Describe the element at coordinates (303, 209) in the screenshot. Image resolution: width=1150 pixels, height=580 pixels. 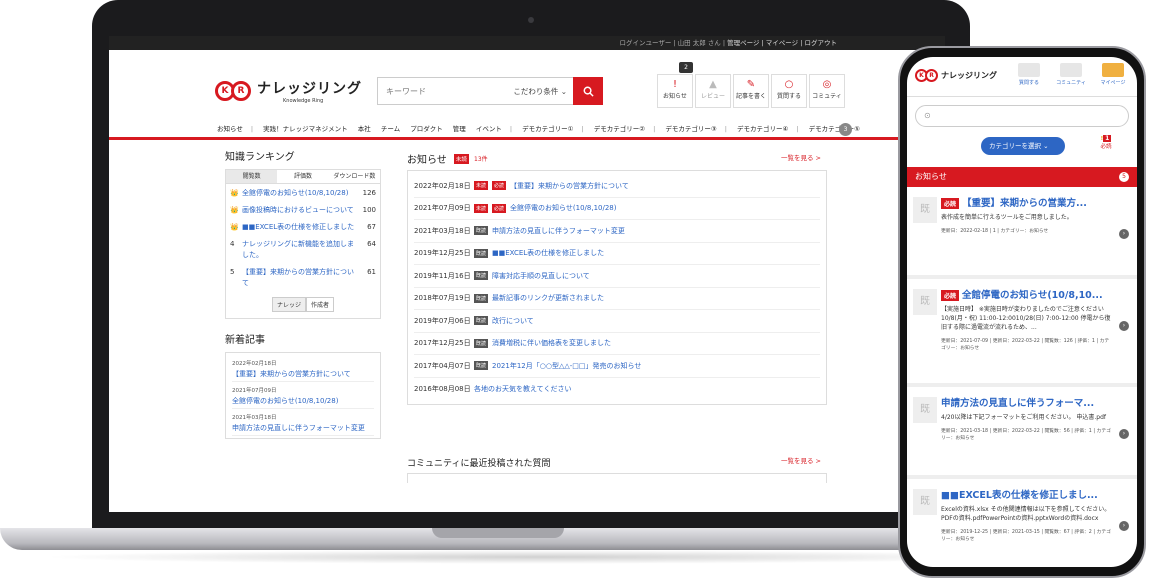
I see `ranking-item: 👑 画像投稿時におけるビューについて 100` at that location.